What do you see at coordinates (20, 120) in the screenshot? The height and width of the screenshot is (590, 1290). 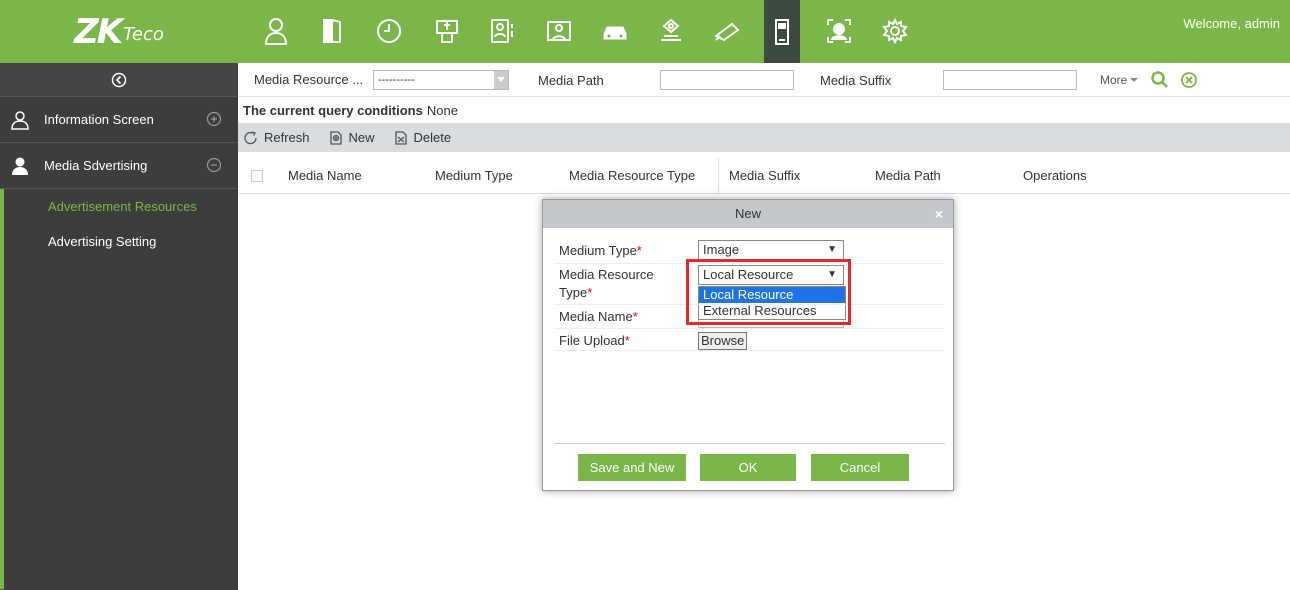 I see `user-outline-icon` at bounding box center [20, 120].